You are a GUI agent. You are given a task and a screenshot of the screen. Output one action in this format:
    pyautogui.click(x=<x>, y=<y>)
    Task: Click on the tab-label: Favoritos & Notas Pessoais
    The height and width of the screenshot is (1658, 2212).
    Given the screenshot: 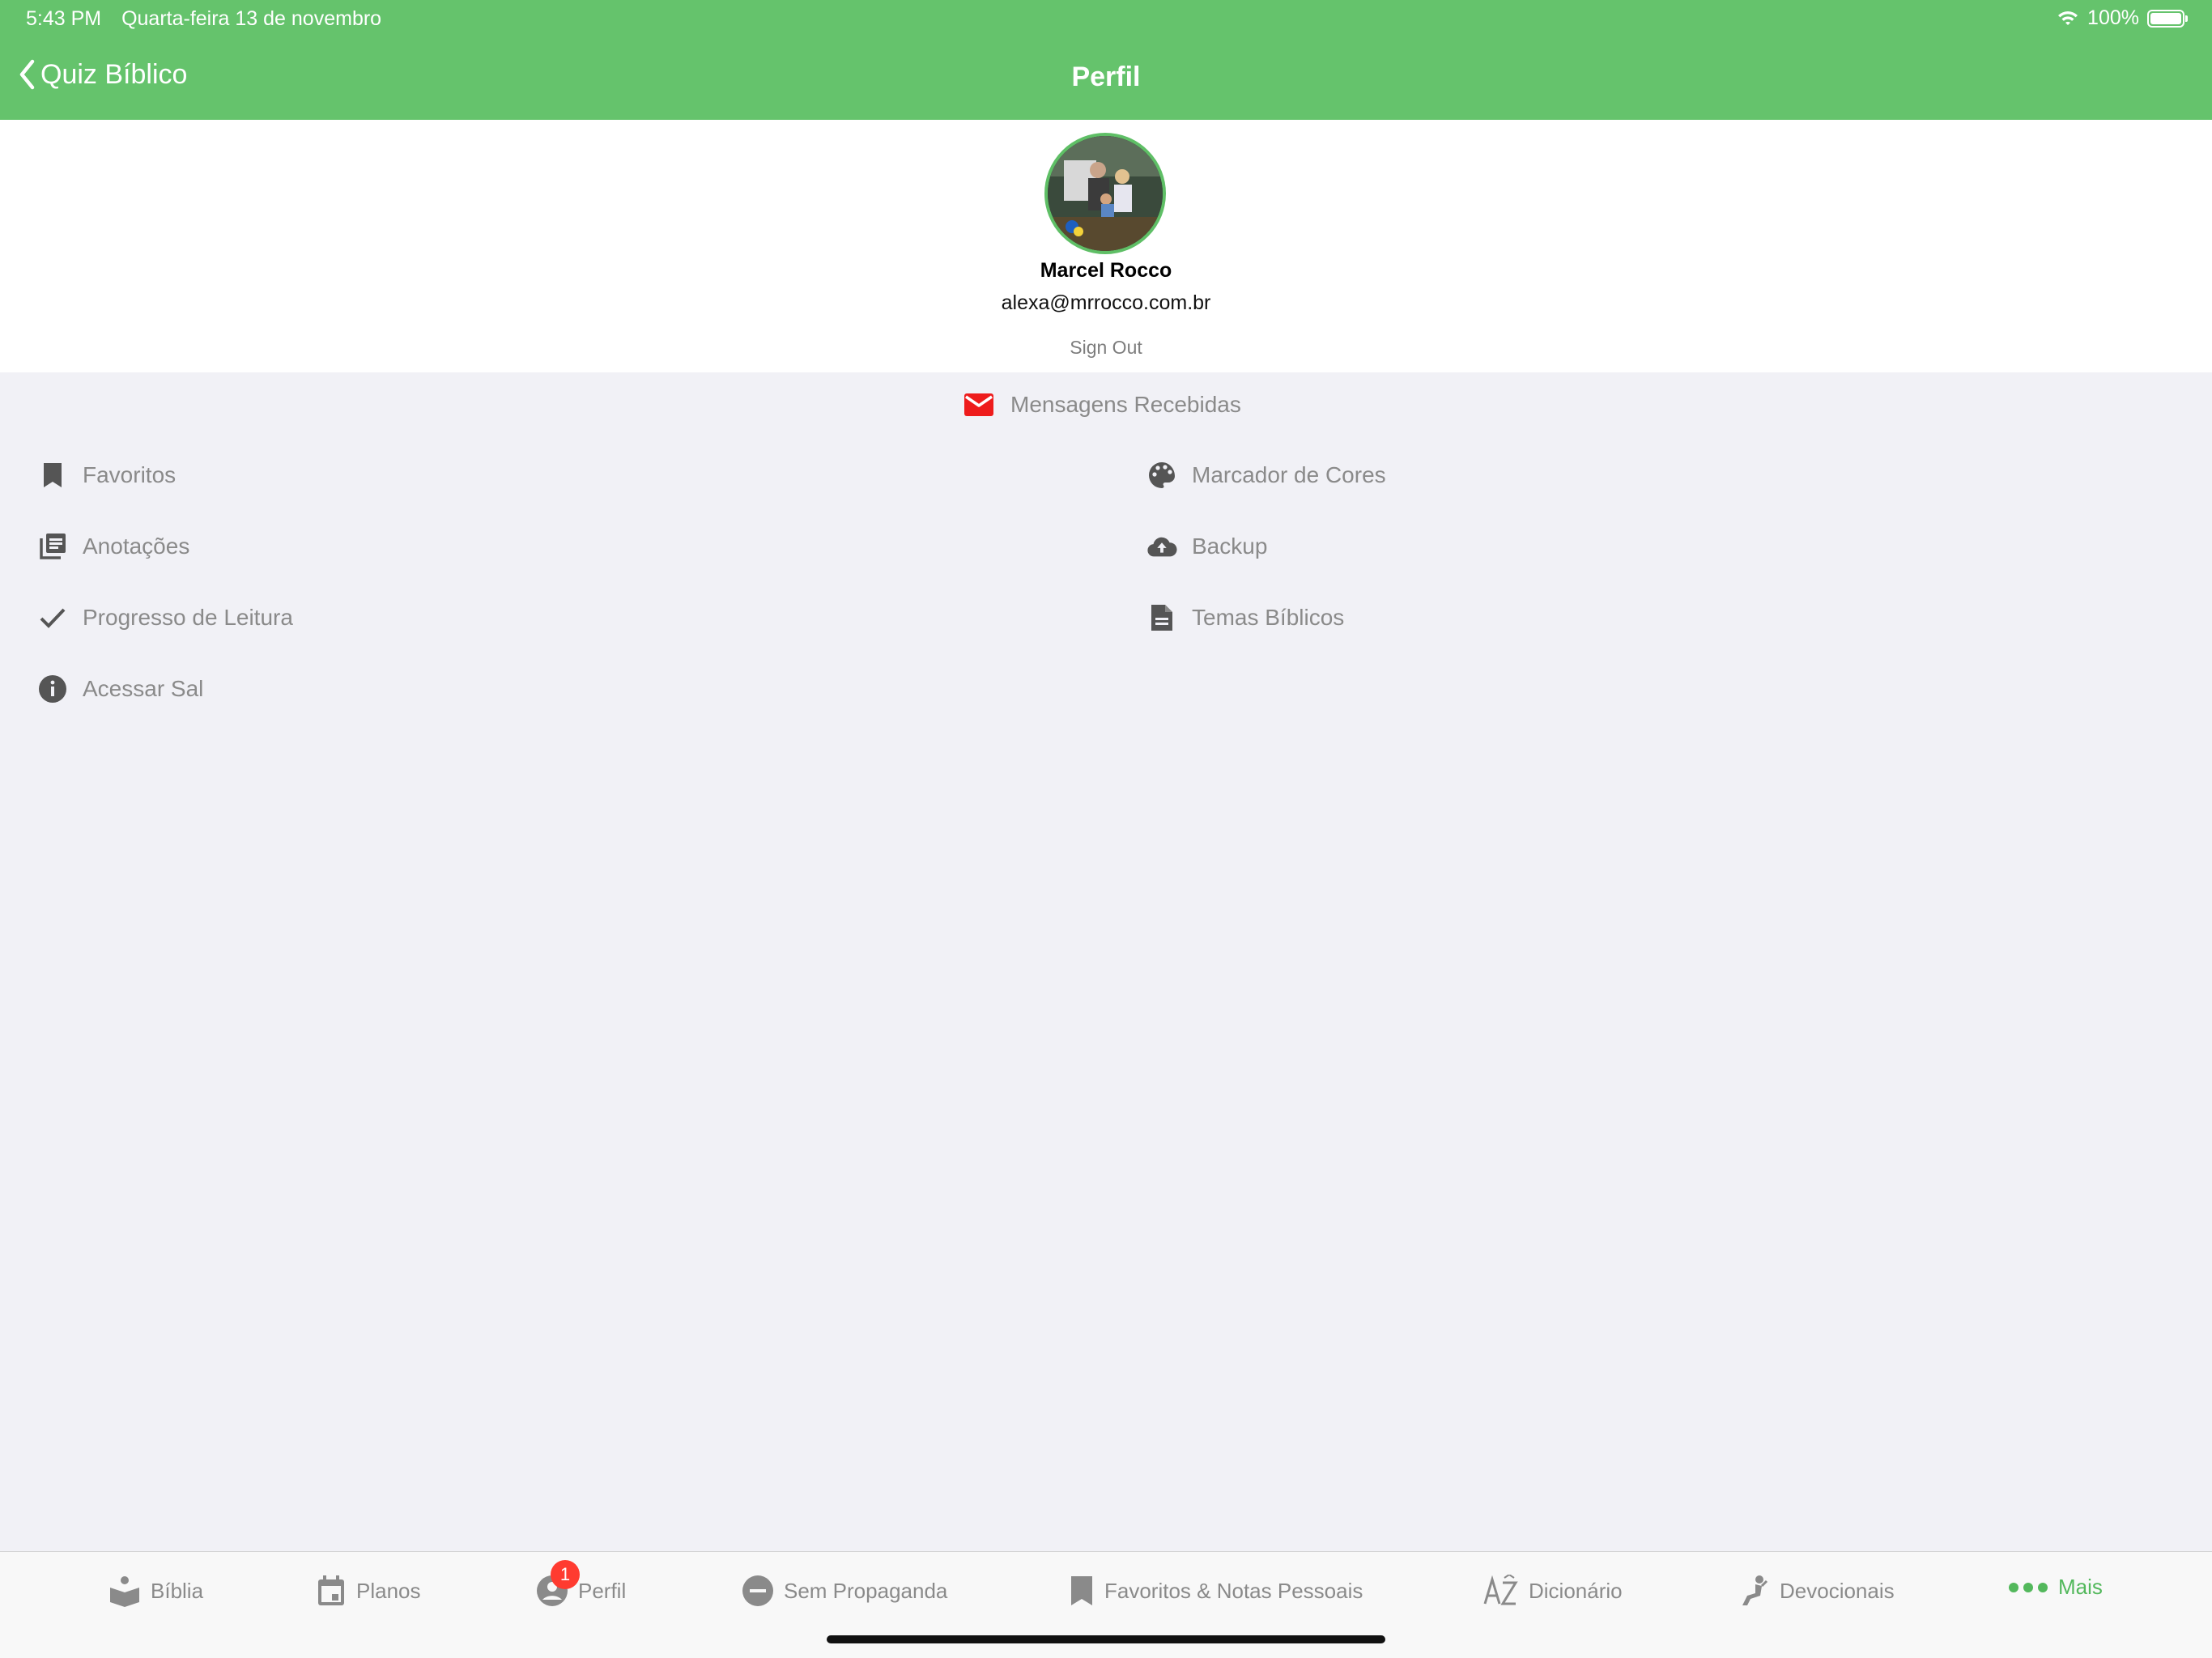 What is the action you would take?
    pyautogui.click(x=1234, y=1590)
    